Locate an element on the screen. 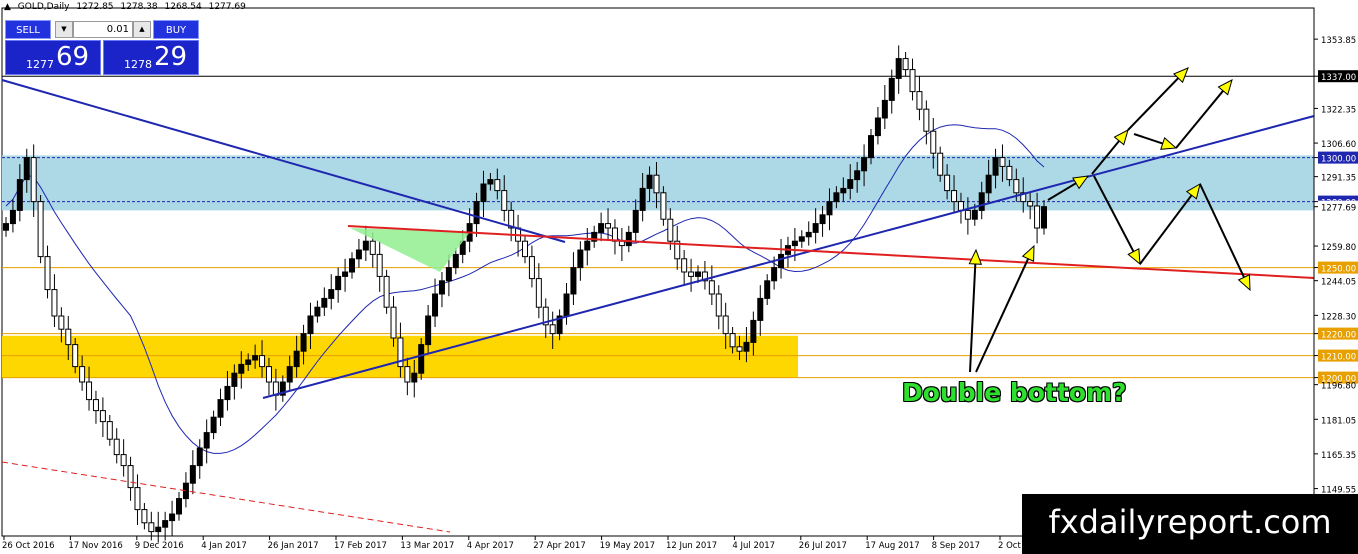 The height and width of the screenshot is (554, 1358). collapse-icon: ▲ is located at coordinates (7, 7).